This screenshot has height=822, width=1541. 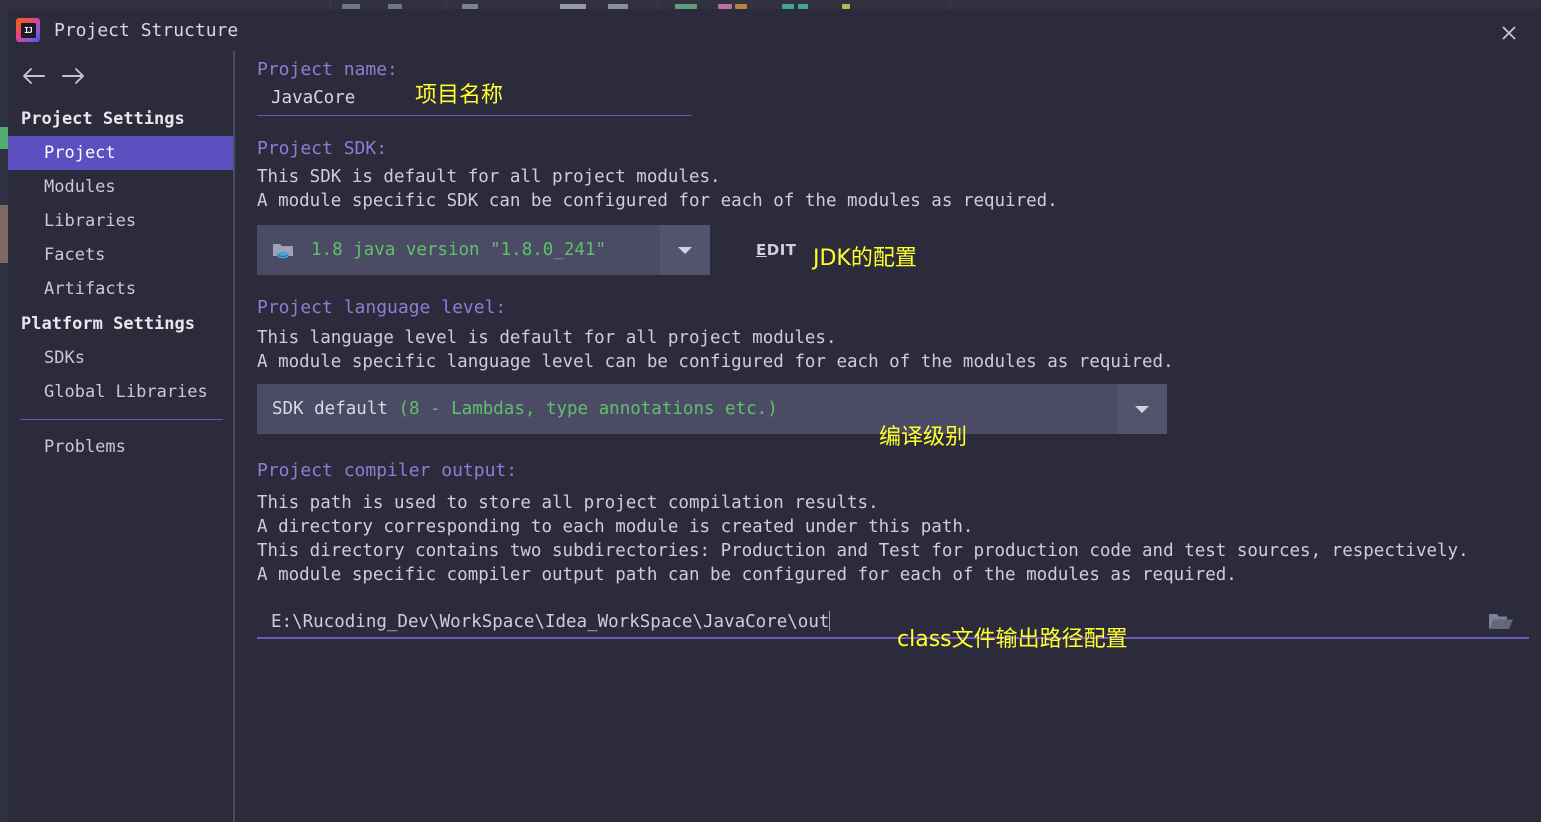 I want to click on dialog-titlebar: IJ Project Structure, so click(x=774, y=30).